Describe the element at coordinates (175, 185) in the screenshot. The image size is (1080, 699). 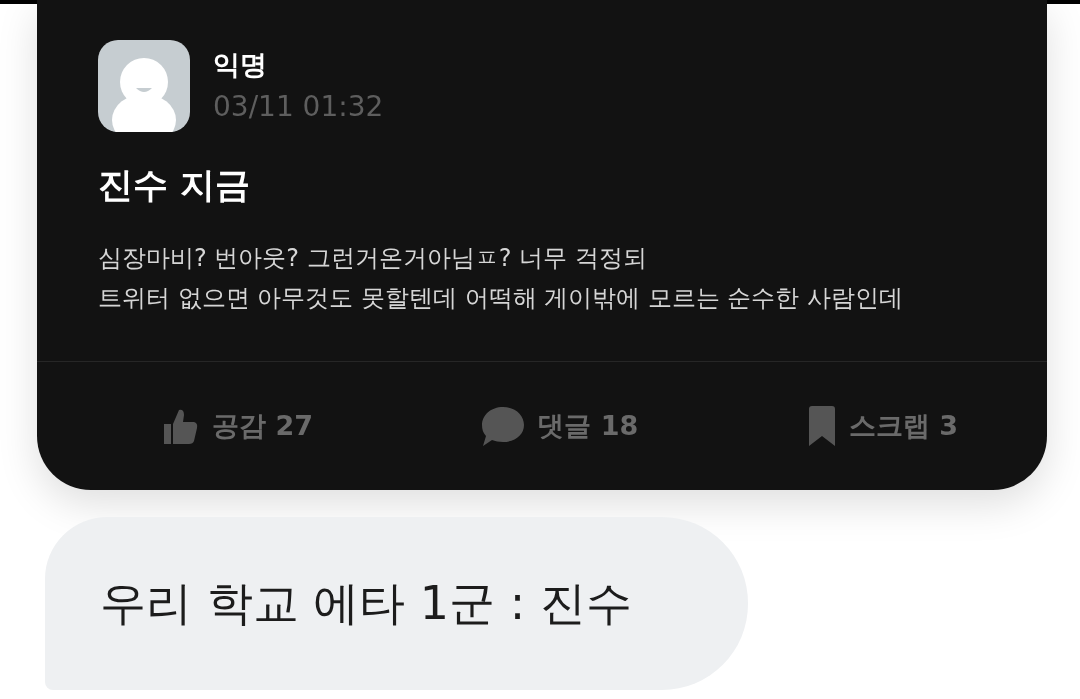
I see `post-title: 진수 지금` at that location.